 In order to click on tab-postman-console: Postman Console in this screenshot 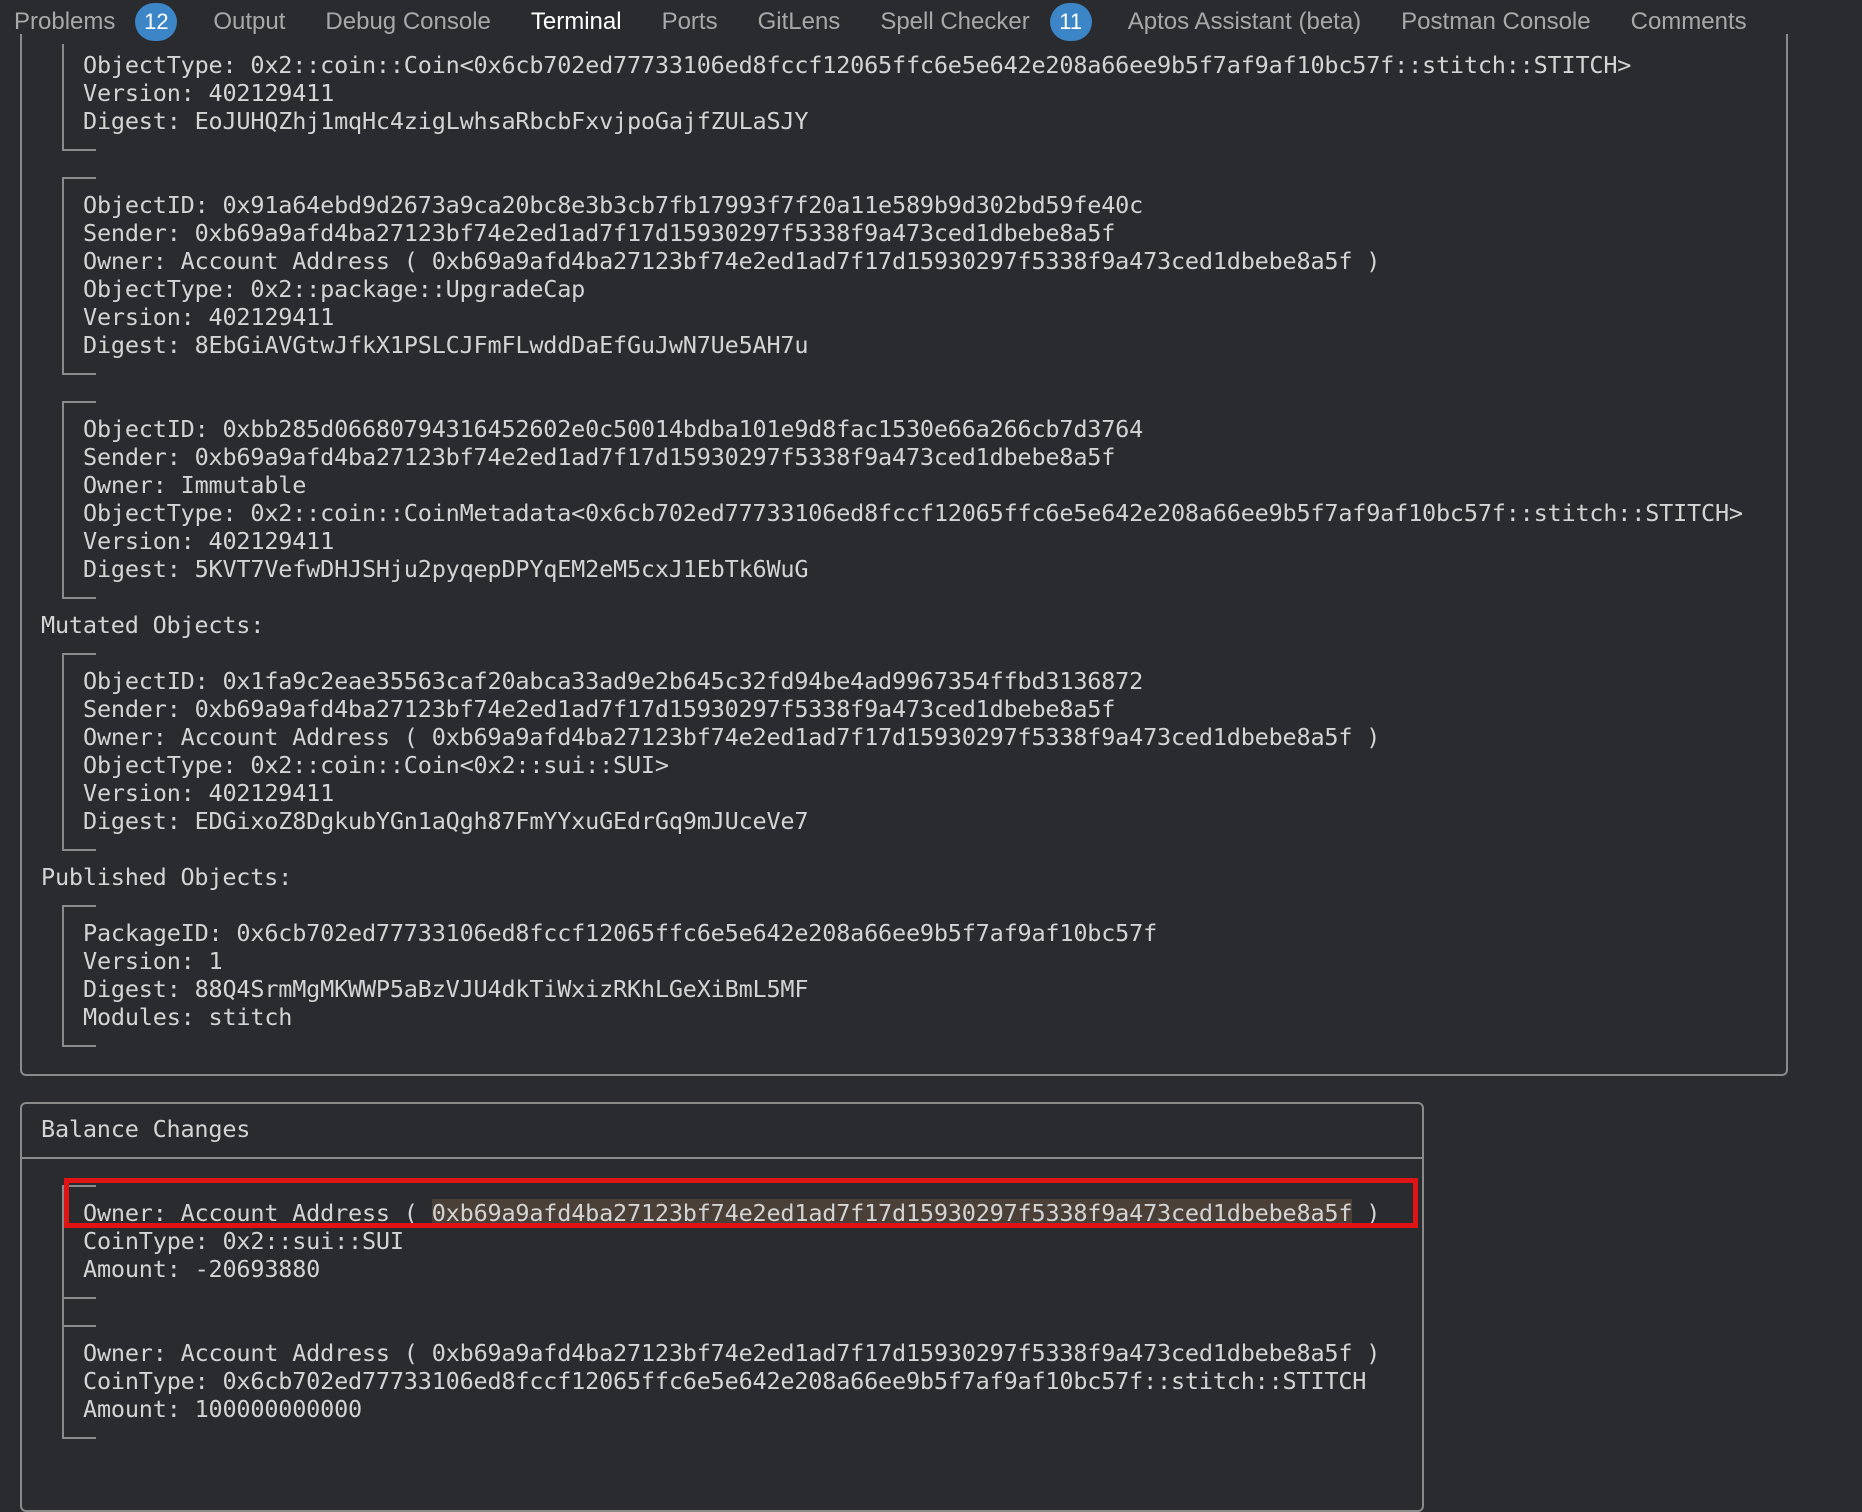, I will do `click(1495, 22)`.